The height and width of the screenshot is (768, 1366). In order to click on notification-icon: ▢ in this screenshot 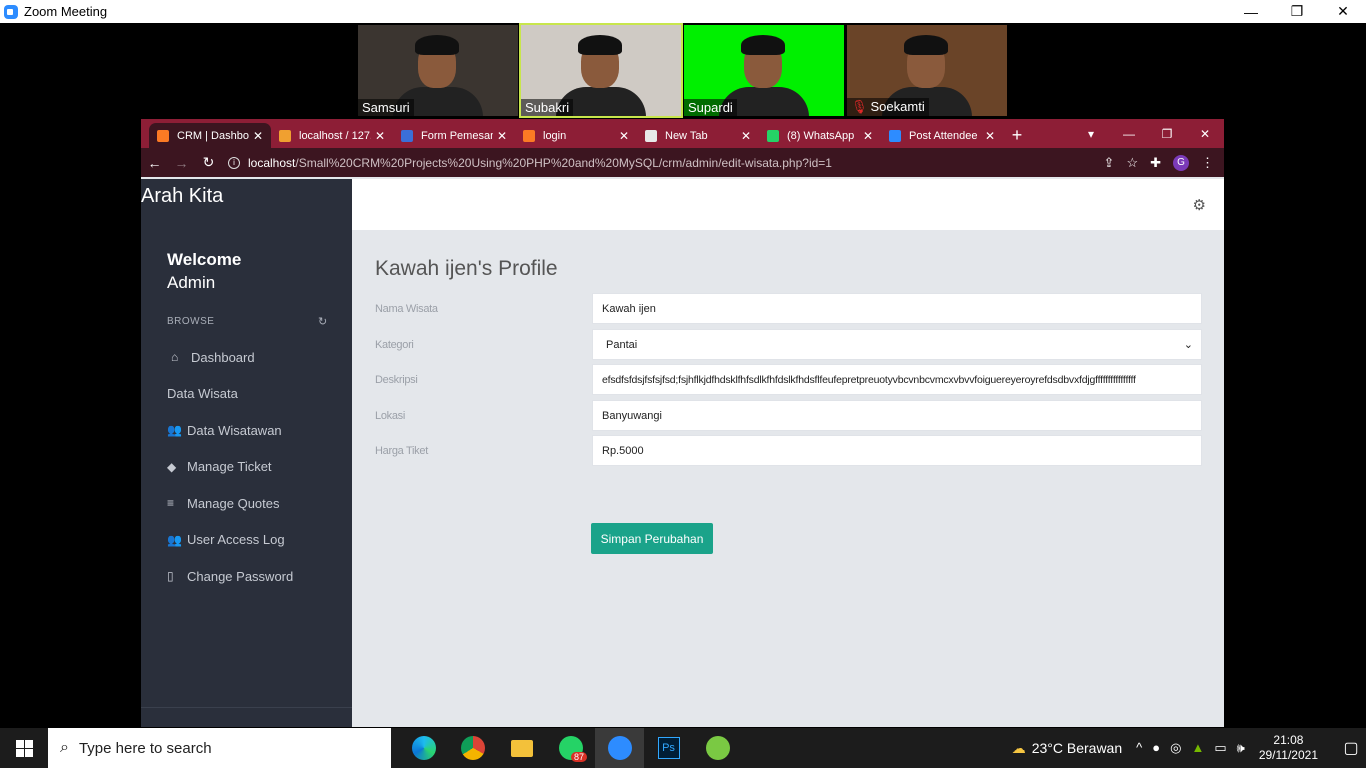, I will do `click(1351, 748)`.